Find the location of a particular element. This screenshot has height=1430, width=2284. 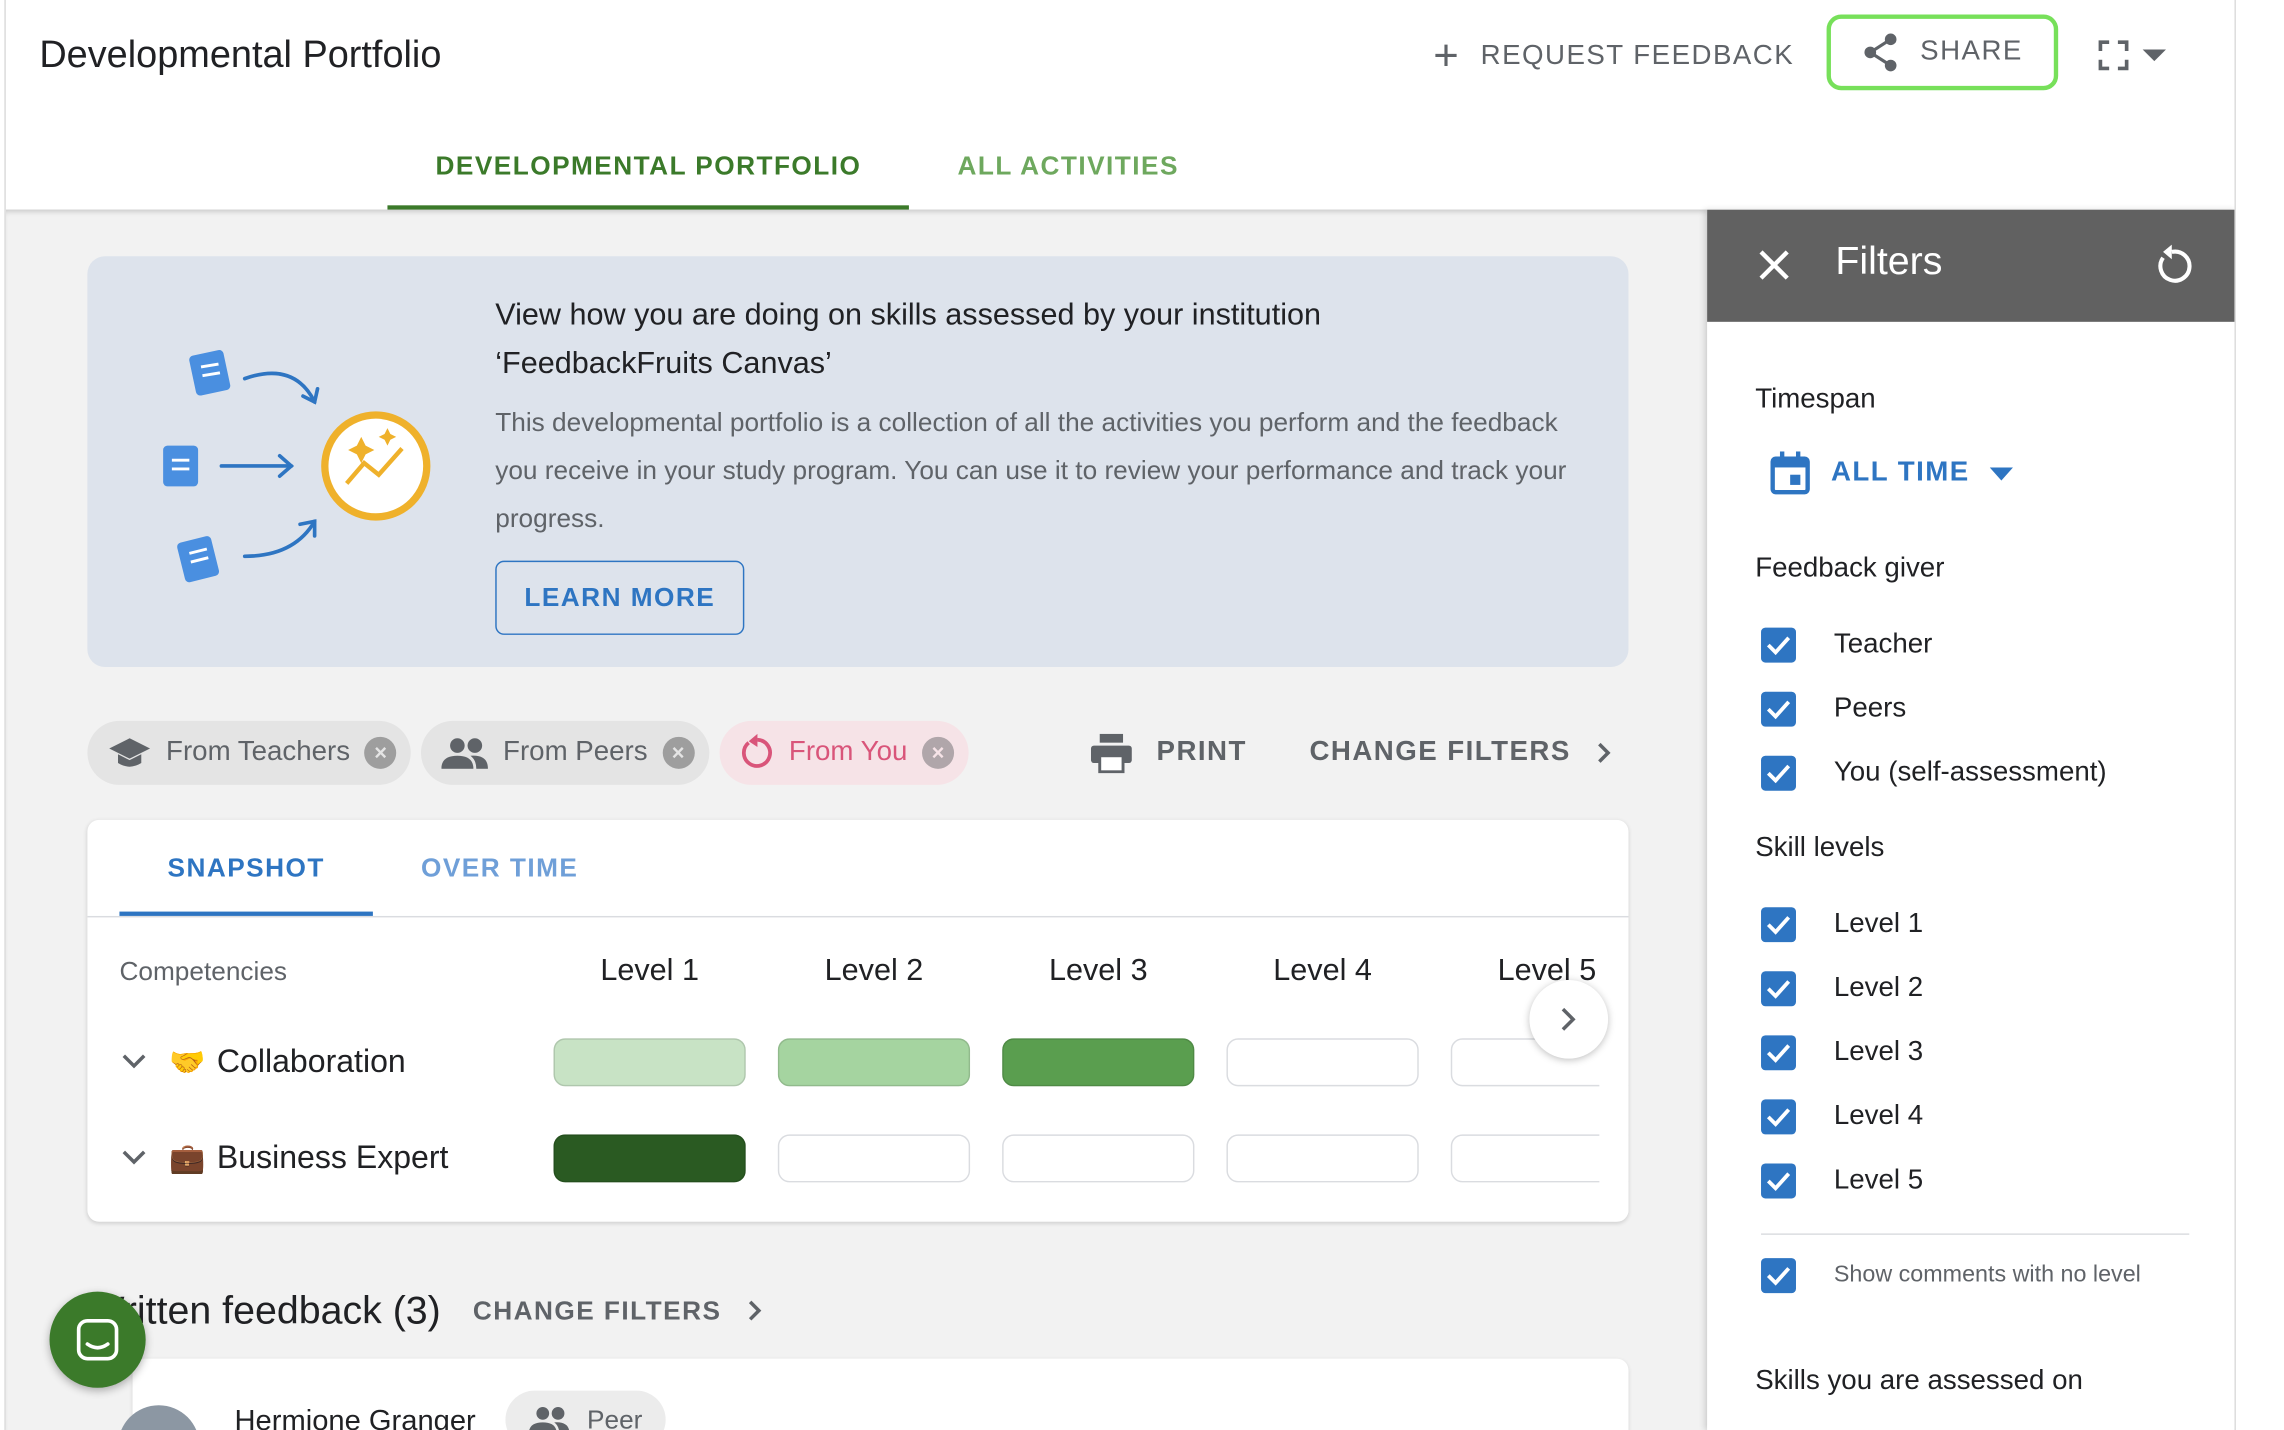

competency-name: Collaboration is located at coordinates (311, 1061).